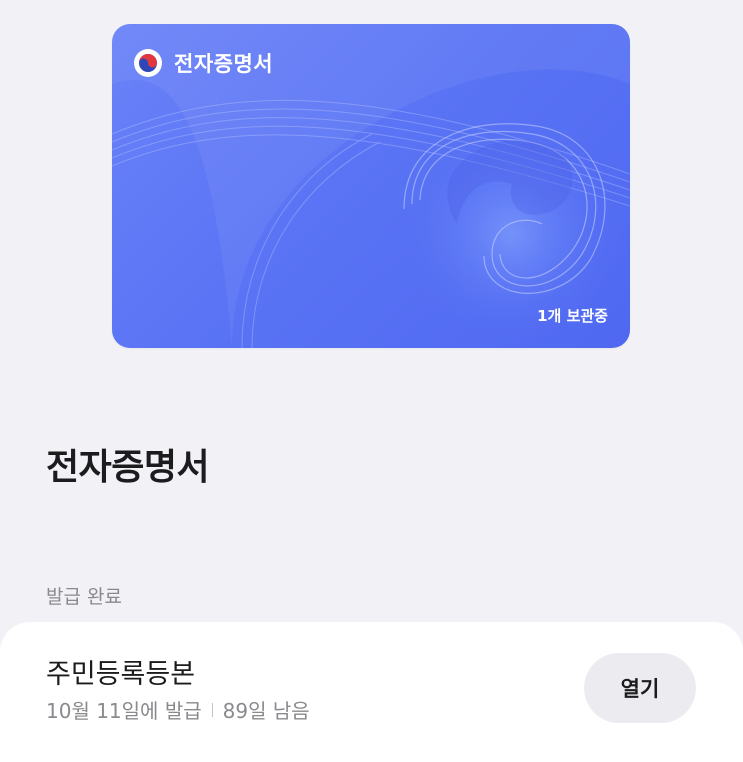  I want to click on issued-date: 10월 11일에 발급, so click(124, 711).